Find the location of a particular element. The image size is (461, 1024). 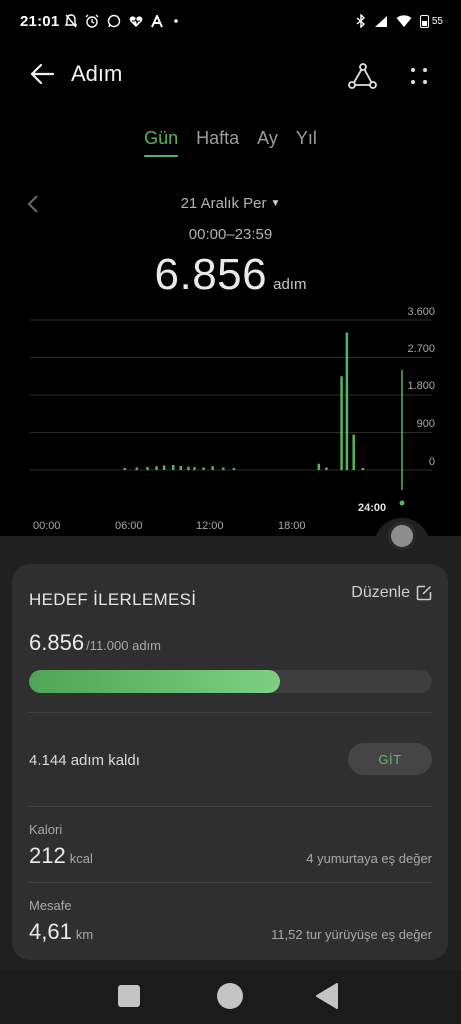

distance-number: 4,61 is located at coordinates (50, 931).